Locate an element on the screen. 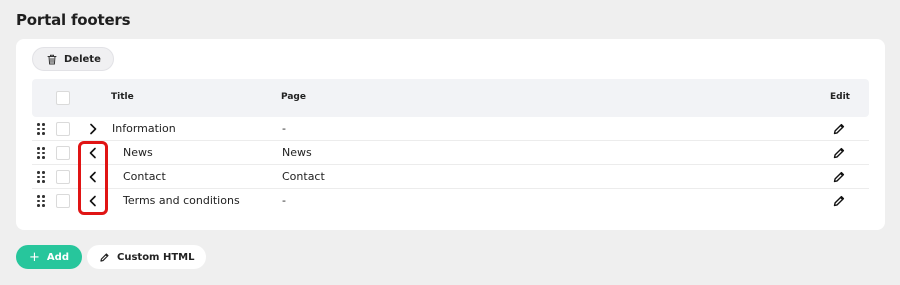  page-column-header: Page is located at coordinates (293, 97).